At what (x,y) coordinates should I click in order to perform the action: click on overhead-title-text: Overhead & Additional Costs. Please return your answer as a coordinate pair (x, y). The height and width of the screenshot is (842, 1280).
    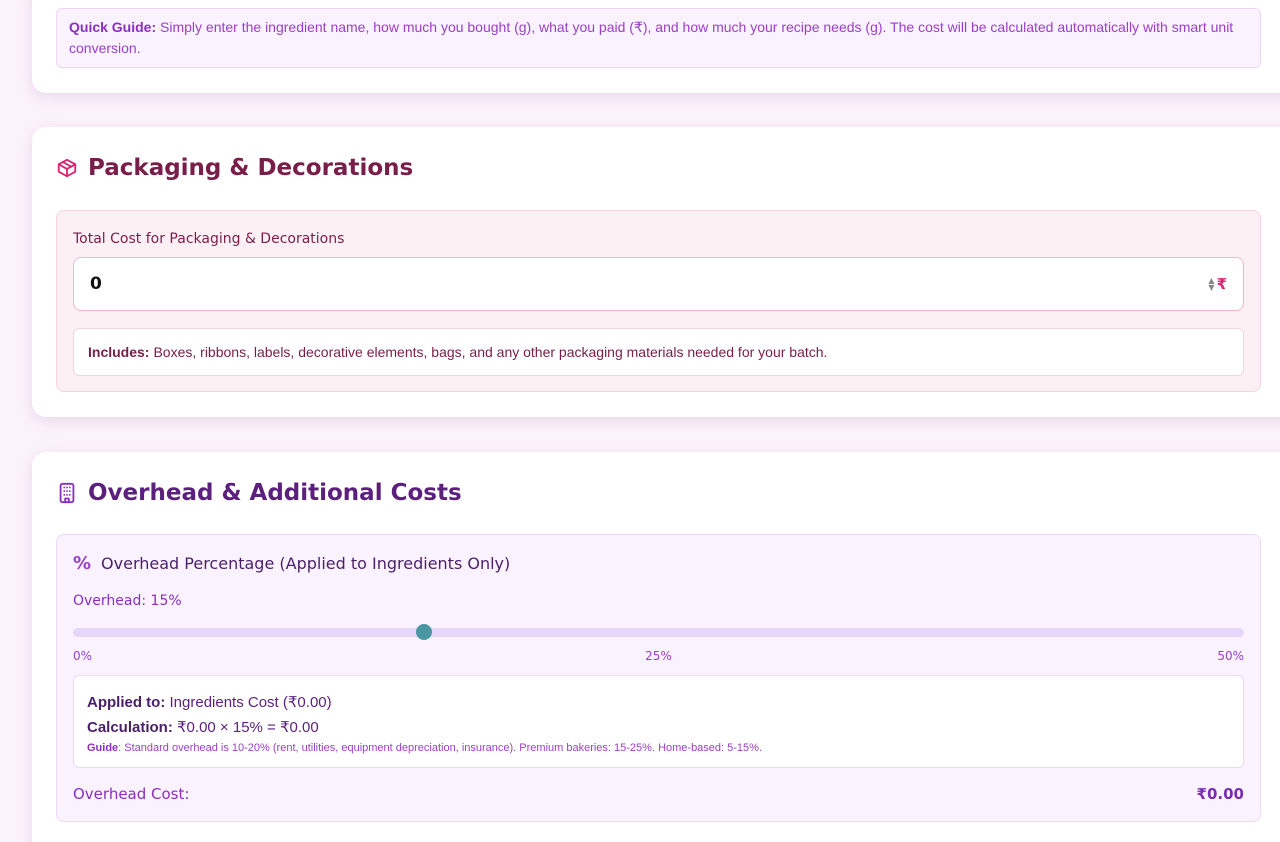
    Looking at the image, I should click on (275, 493).